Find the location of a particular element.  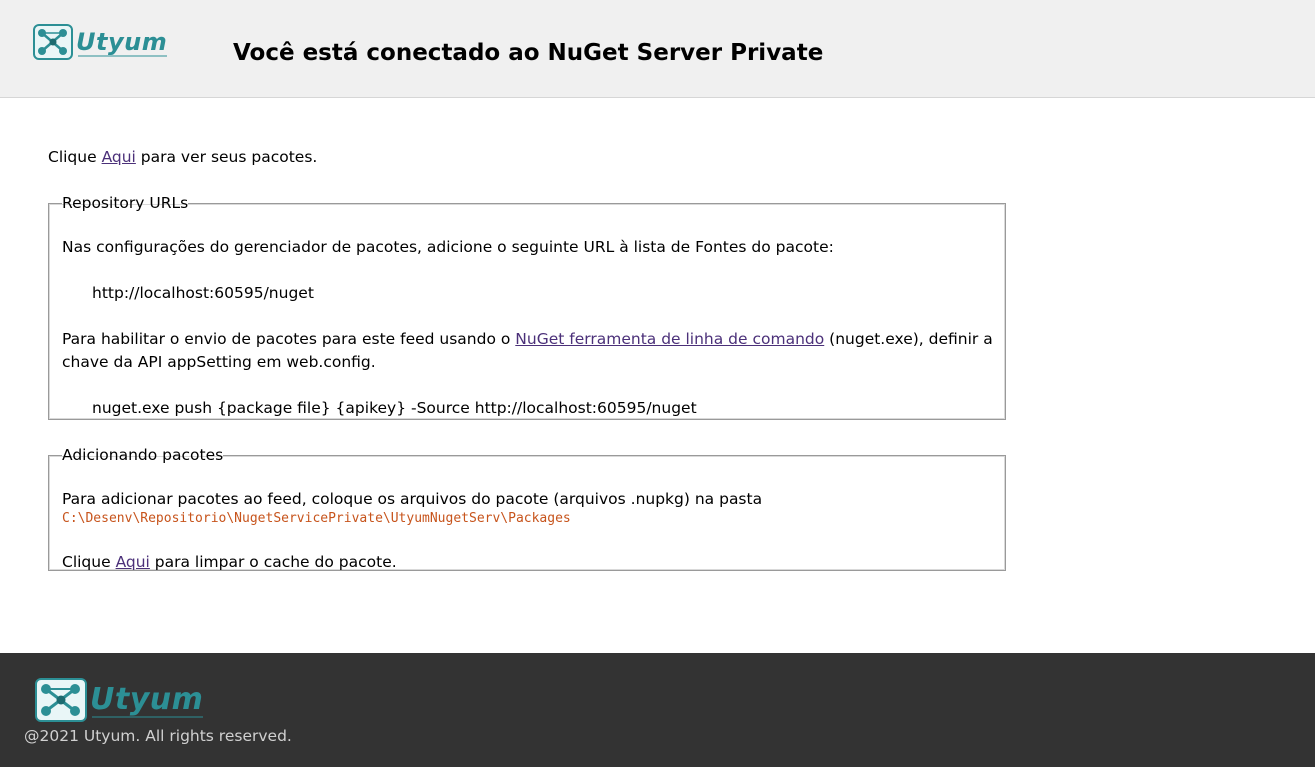

repository-source-url: http://localhost:60595/nuget is located at coordinates (203, 293).